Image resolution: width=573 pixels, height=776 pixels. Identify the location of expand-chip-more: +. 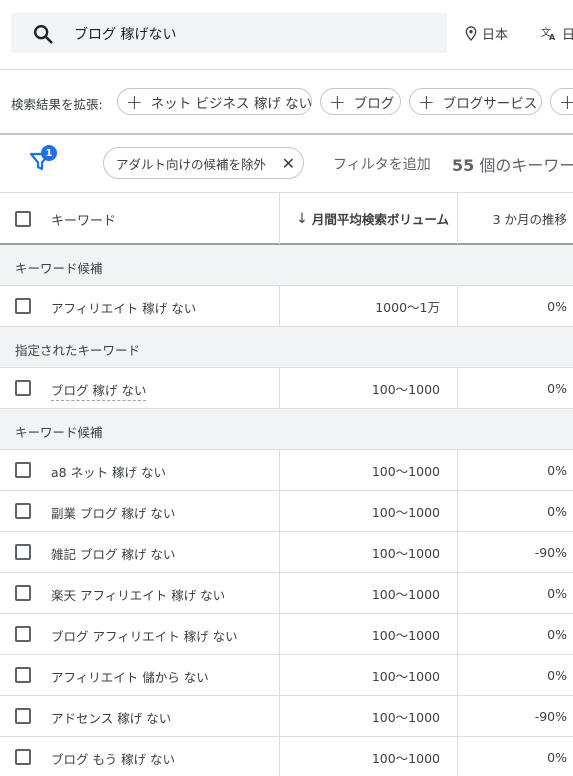
(561, 101).